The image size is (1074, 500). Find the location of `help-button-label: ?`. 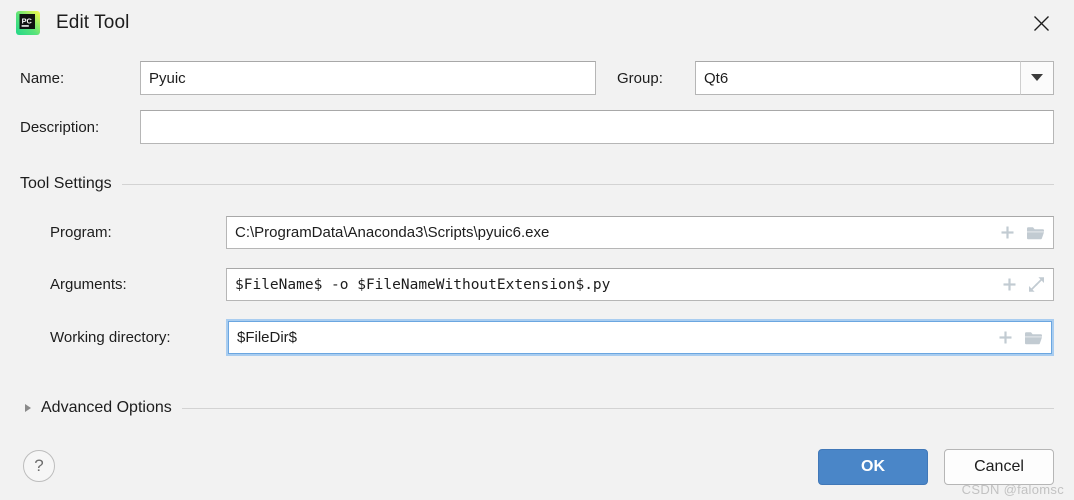

help-button-label: ? is located at coordinates (39, 465).